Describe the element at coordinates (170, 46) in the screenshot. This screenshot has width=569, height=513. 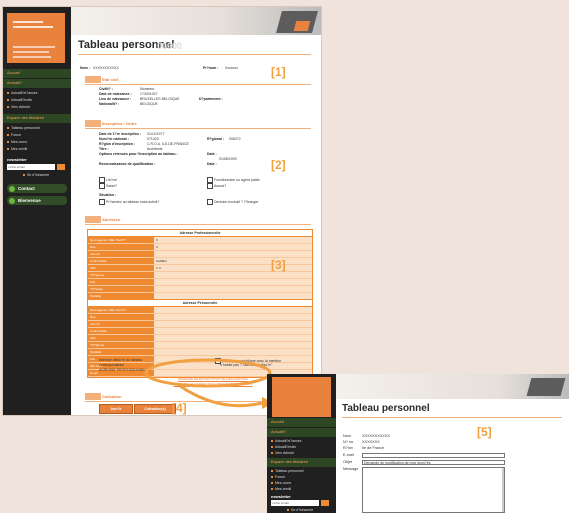
I see `page-title-ghost: 00000` at that location.